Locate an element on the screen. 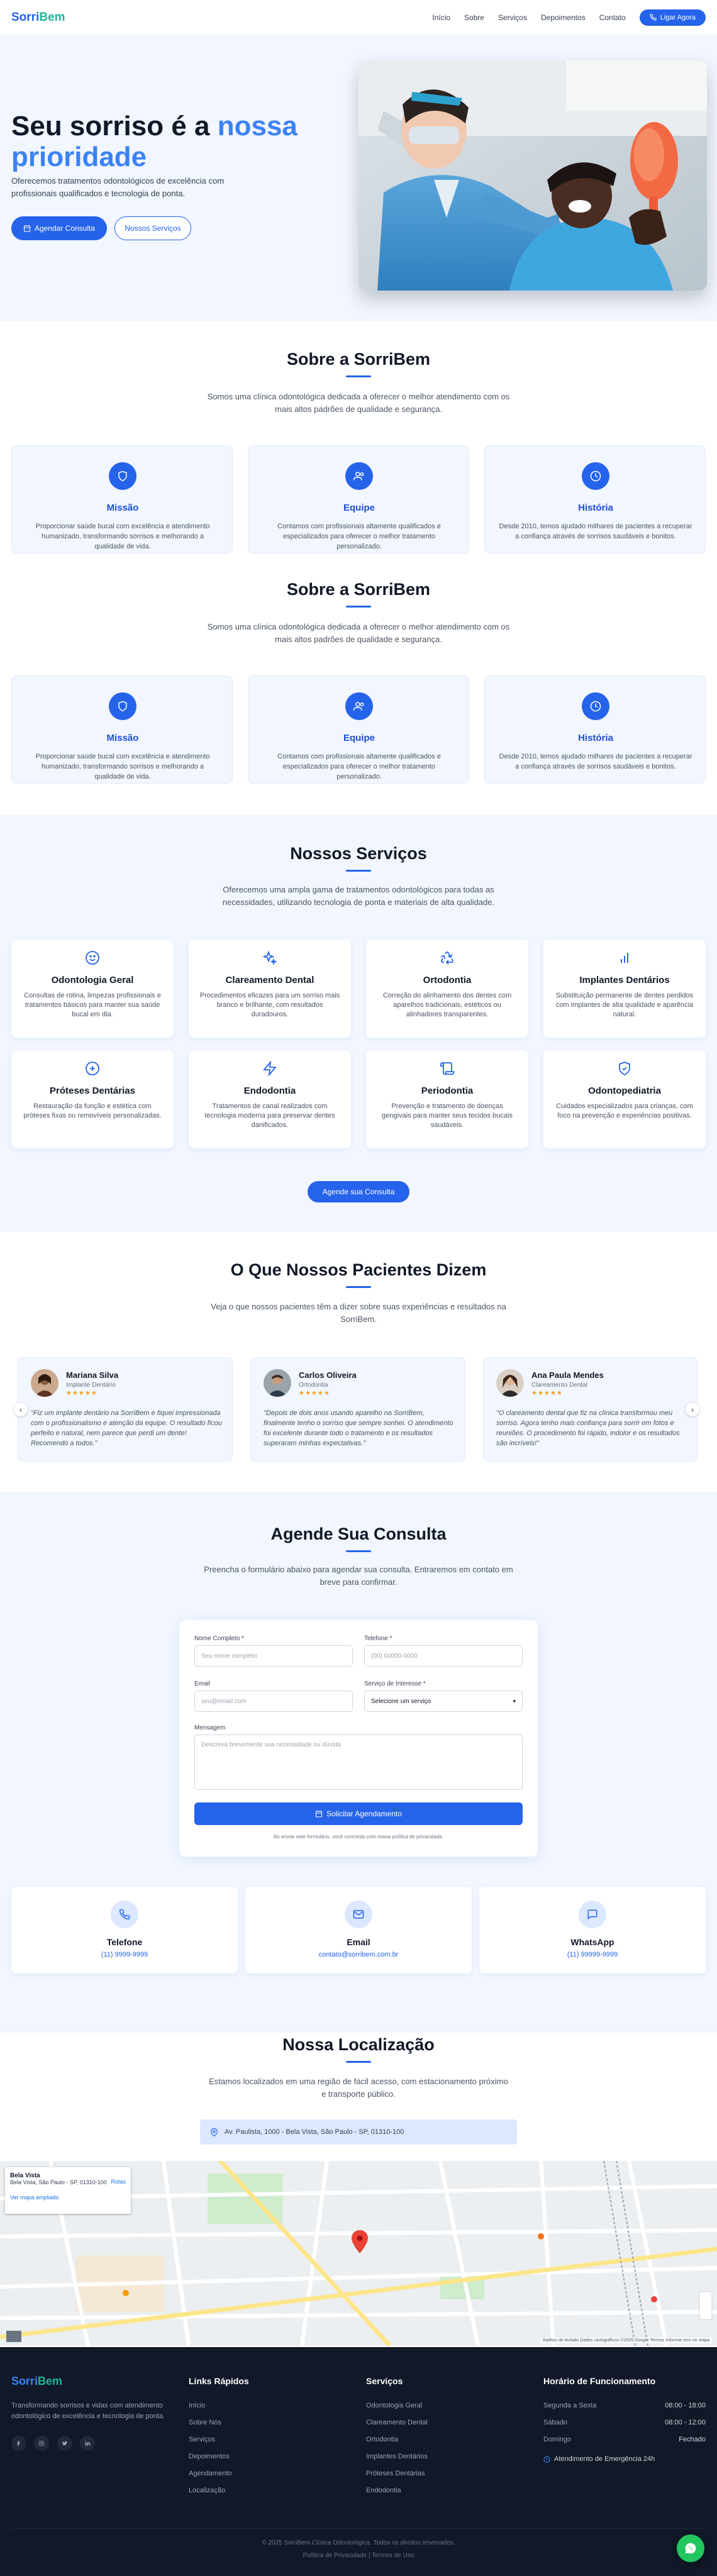 This screenshot has width=717, height=2576. view-larger-map-link: Ver mapa ampliado is located at coordinates (68, 2197).